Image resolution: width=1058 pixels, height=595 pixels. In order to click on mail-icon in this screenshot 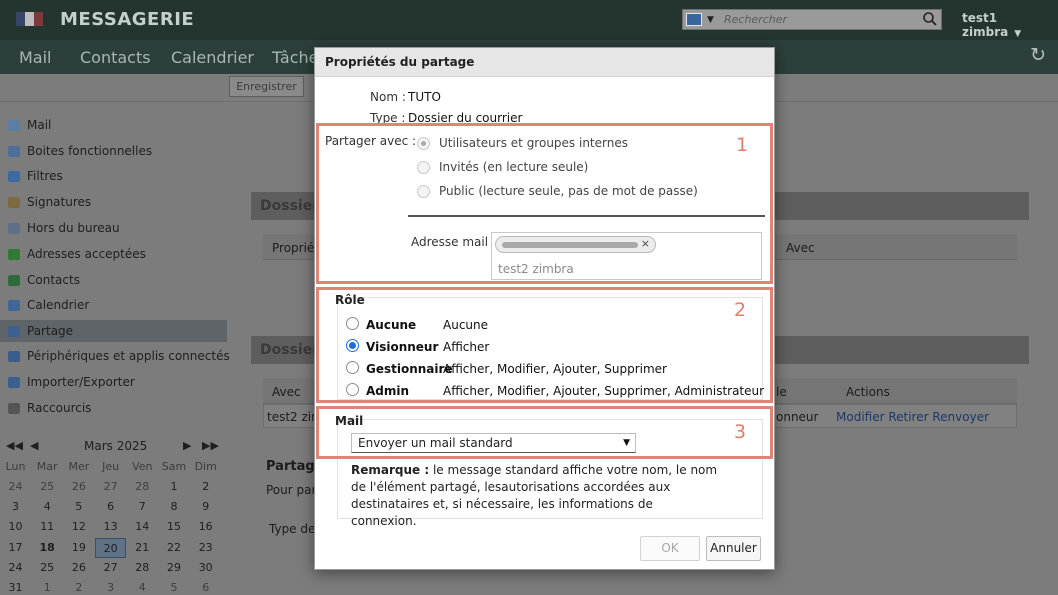, I will do `click(14, 125)`.